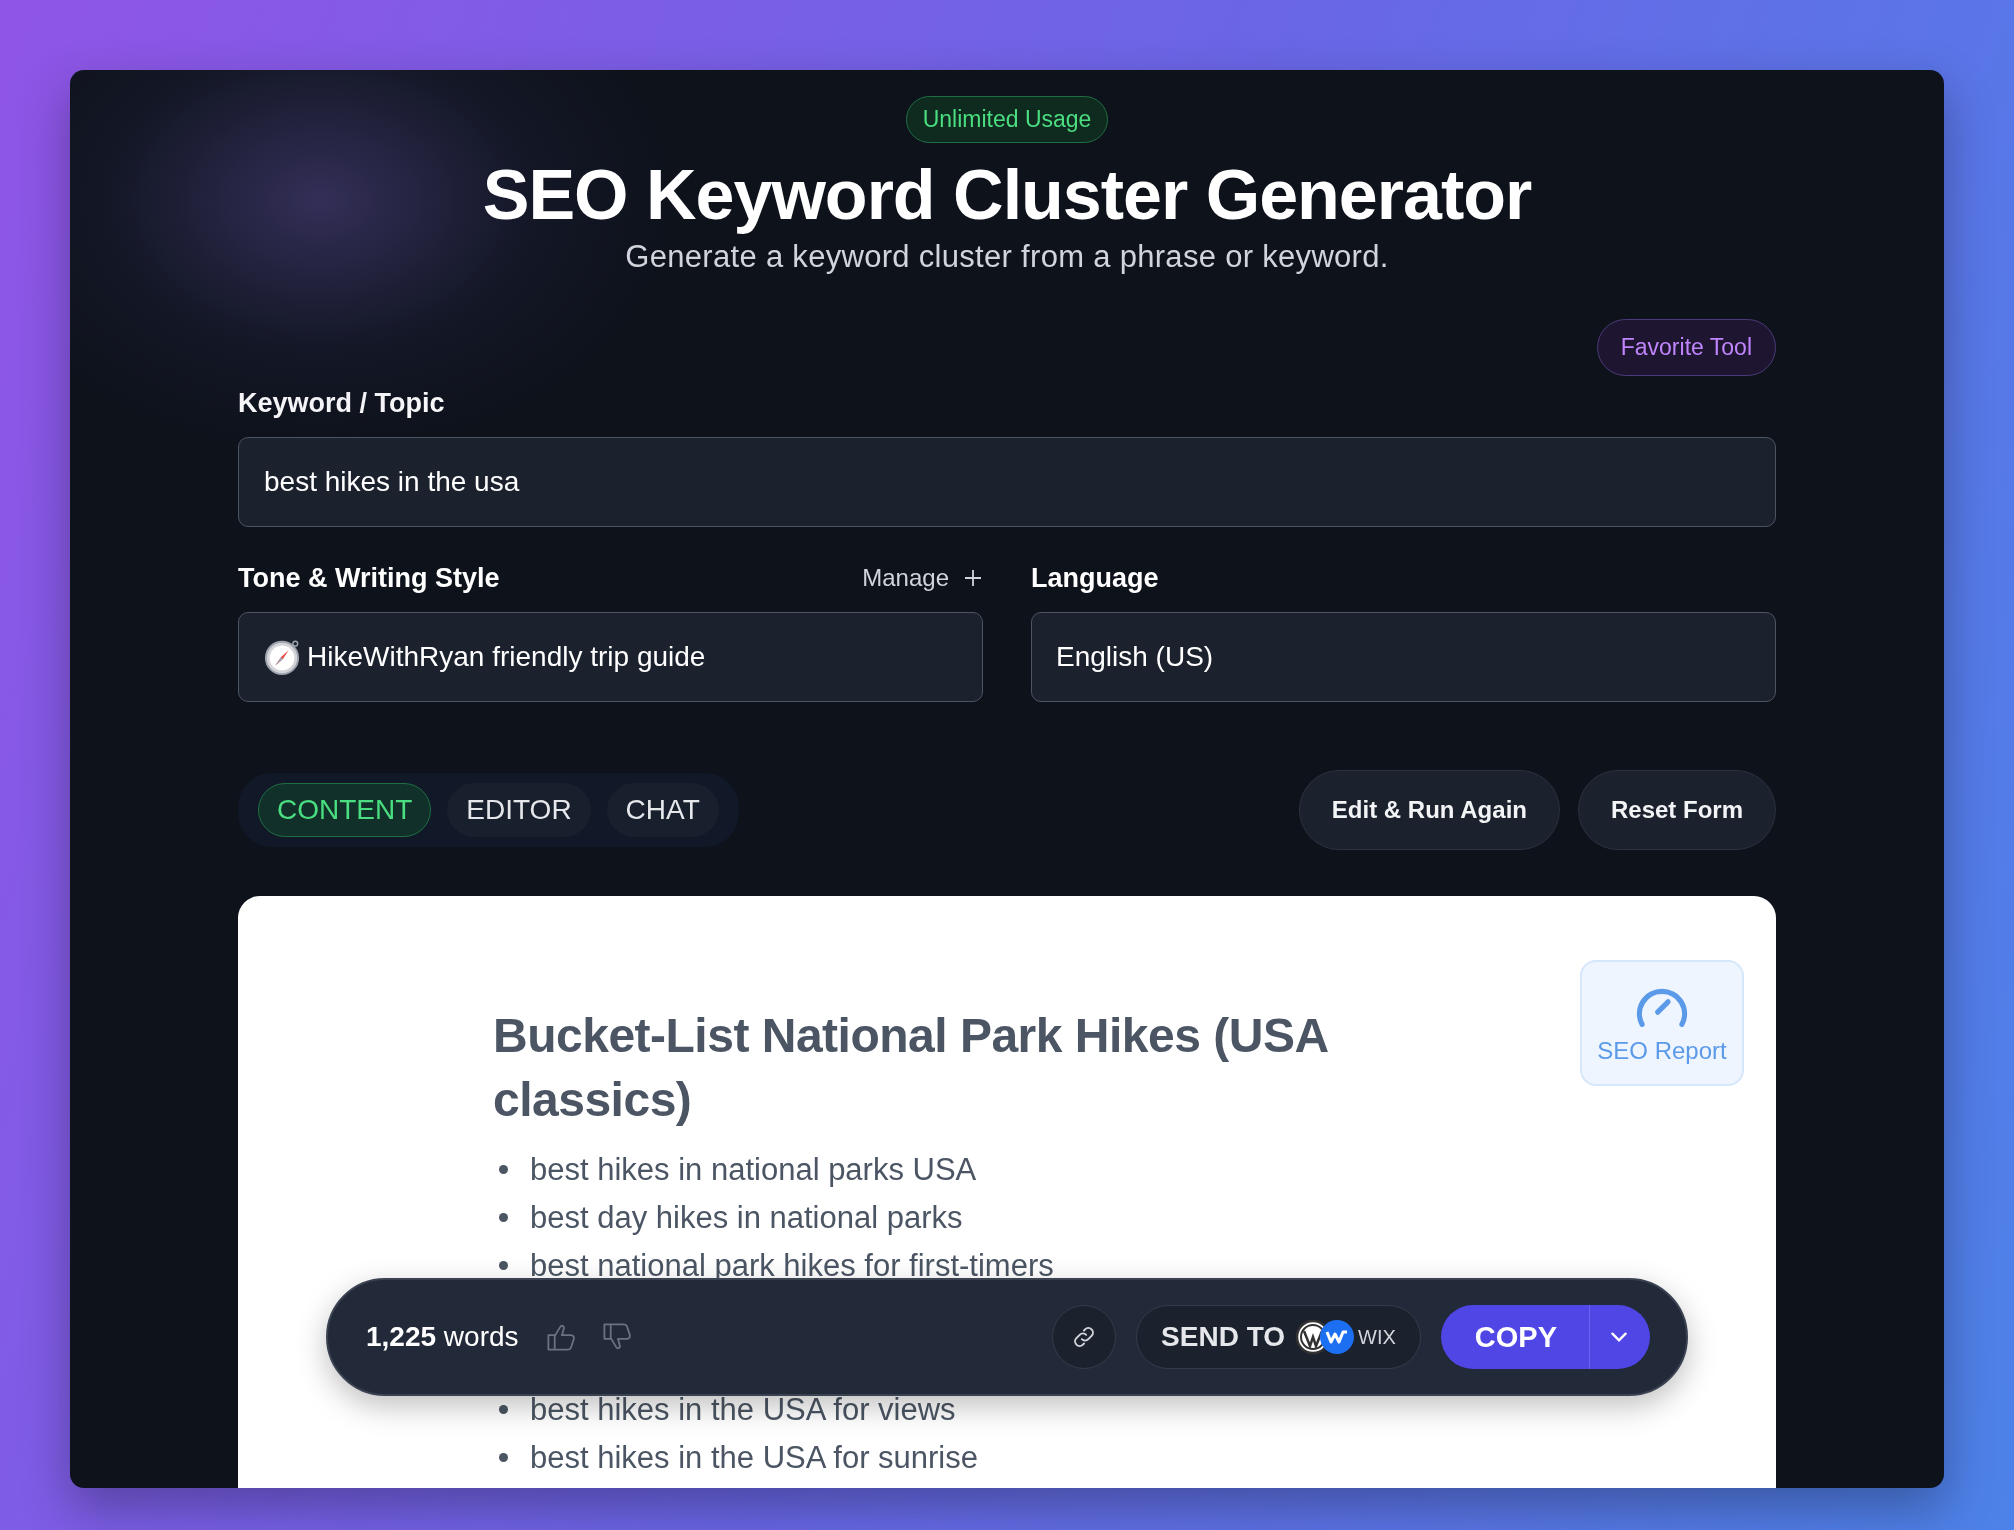 The height and width of the screenshot is (1530, 2014). Describe the element at coordinates (519, 809) in the screenshot. I see `tab: EDITOR` at that location.